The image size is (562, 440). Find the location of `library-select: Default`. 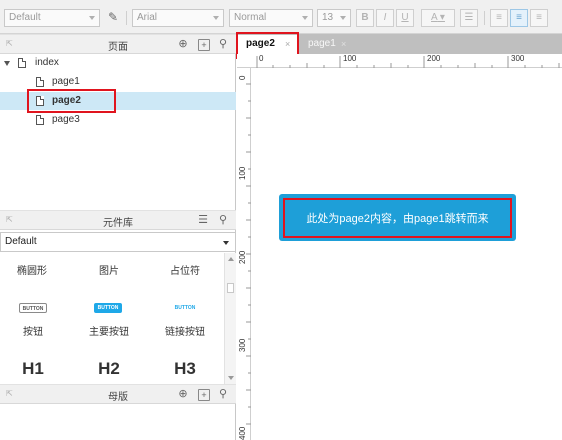

library-select: Default is located at coordinates (118, 242).